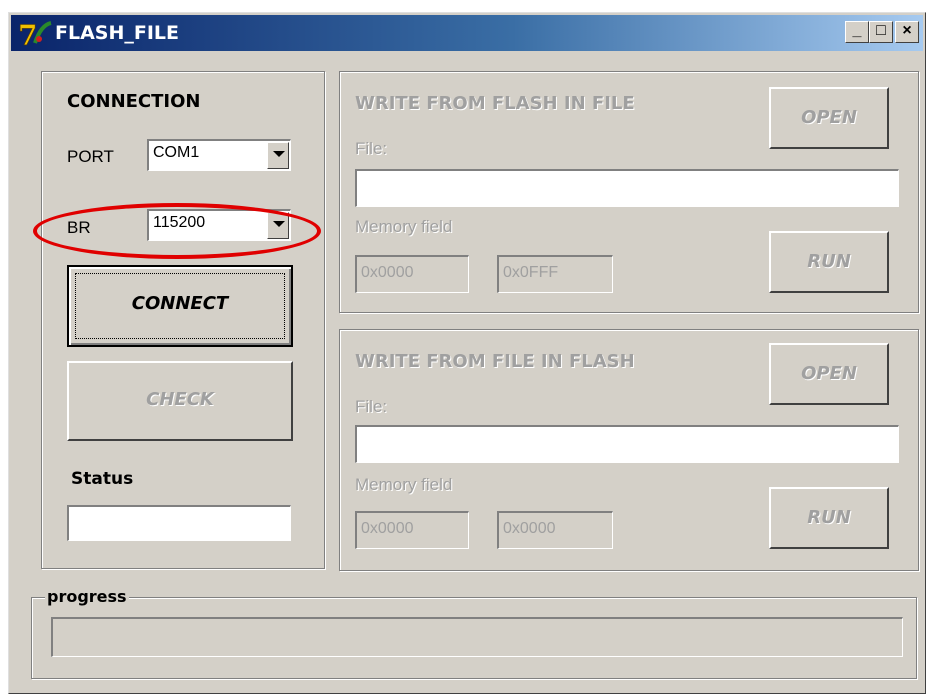 The height and width of the screenshot is (697, 932). Describe the element at coordinates (477, 637) in the screenshot. I see `progress-bar` at that location.